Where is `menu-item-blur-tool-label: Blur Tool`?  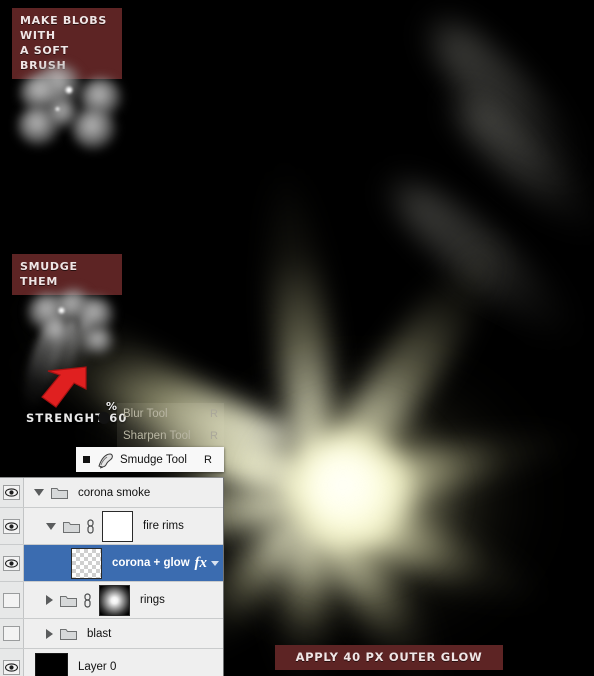 menu-item-blur-tool-label: Blur Tool is located at coordinates (145, 414).